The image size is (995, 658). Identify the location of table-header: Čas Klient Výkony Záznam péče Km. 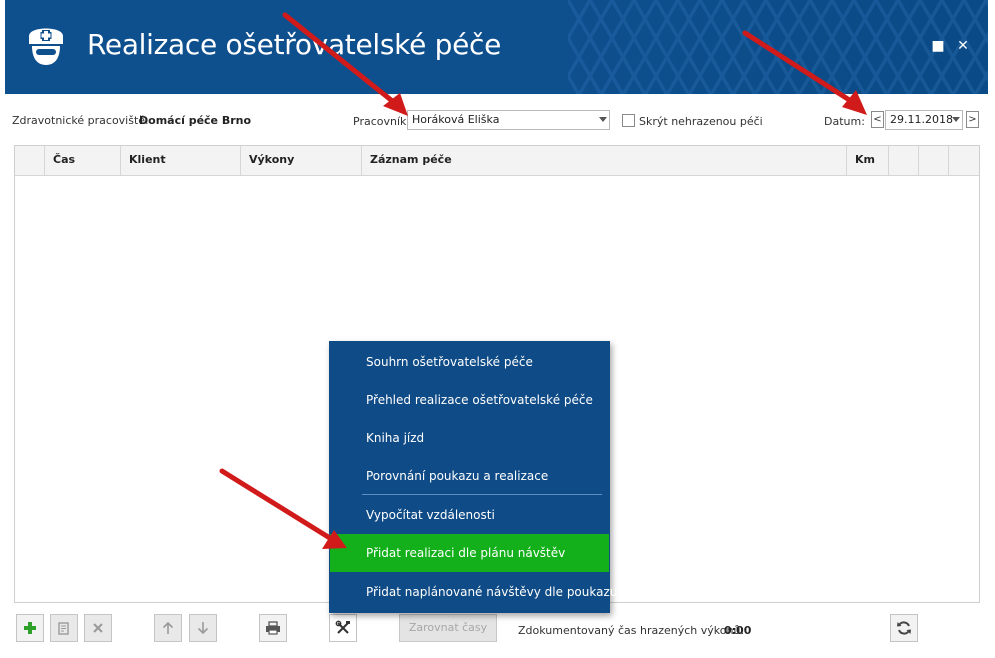
(497, 161).